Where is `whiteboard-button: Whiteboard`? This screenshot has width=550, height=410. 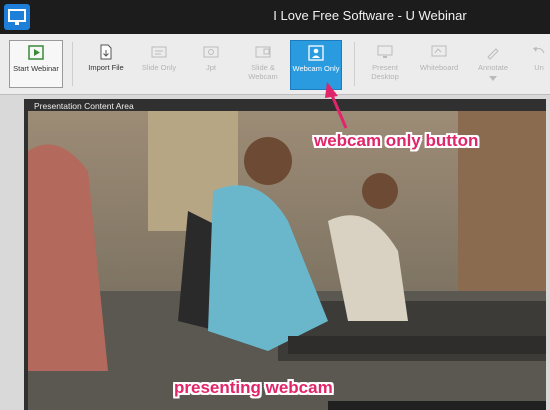
whiteboard-button: Whiteboard is located at coordinates (439, 65).